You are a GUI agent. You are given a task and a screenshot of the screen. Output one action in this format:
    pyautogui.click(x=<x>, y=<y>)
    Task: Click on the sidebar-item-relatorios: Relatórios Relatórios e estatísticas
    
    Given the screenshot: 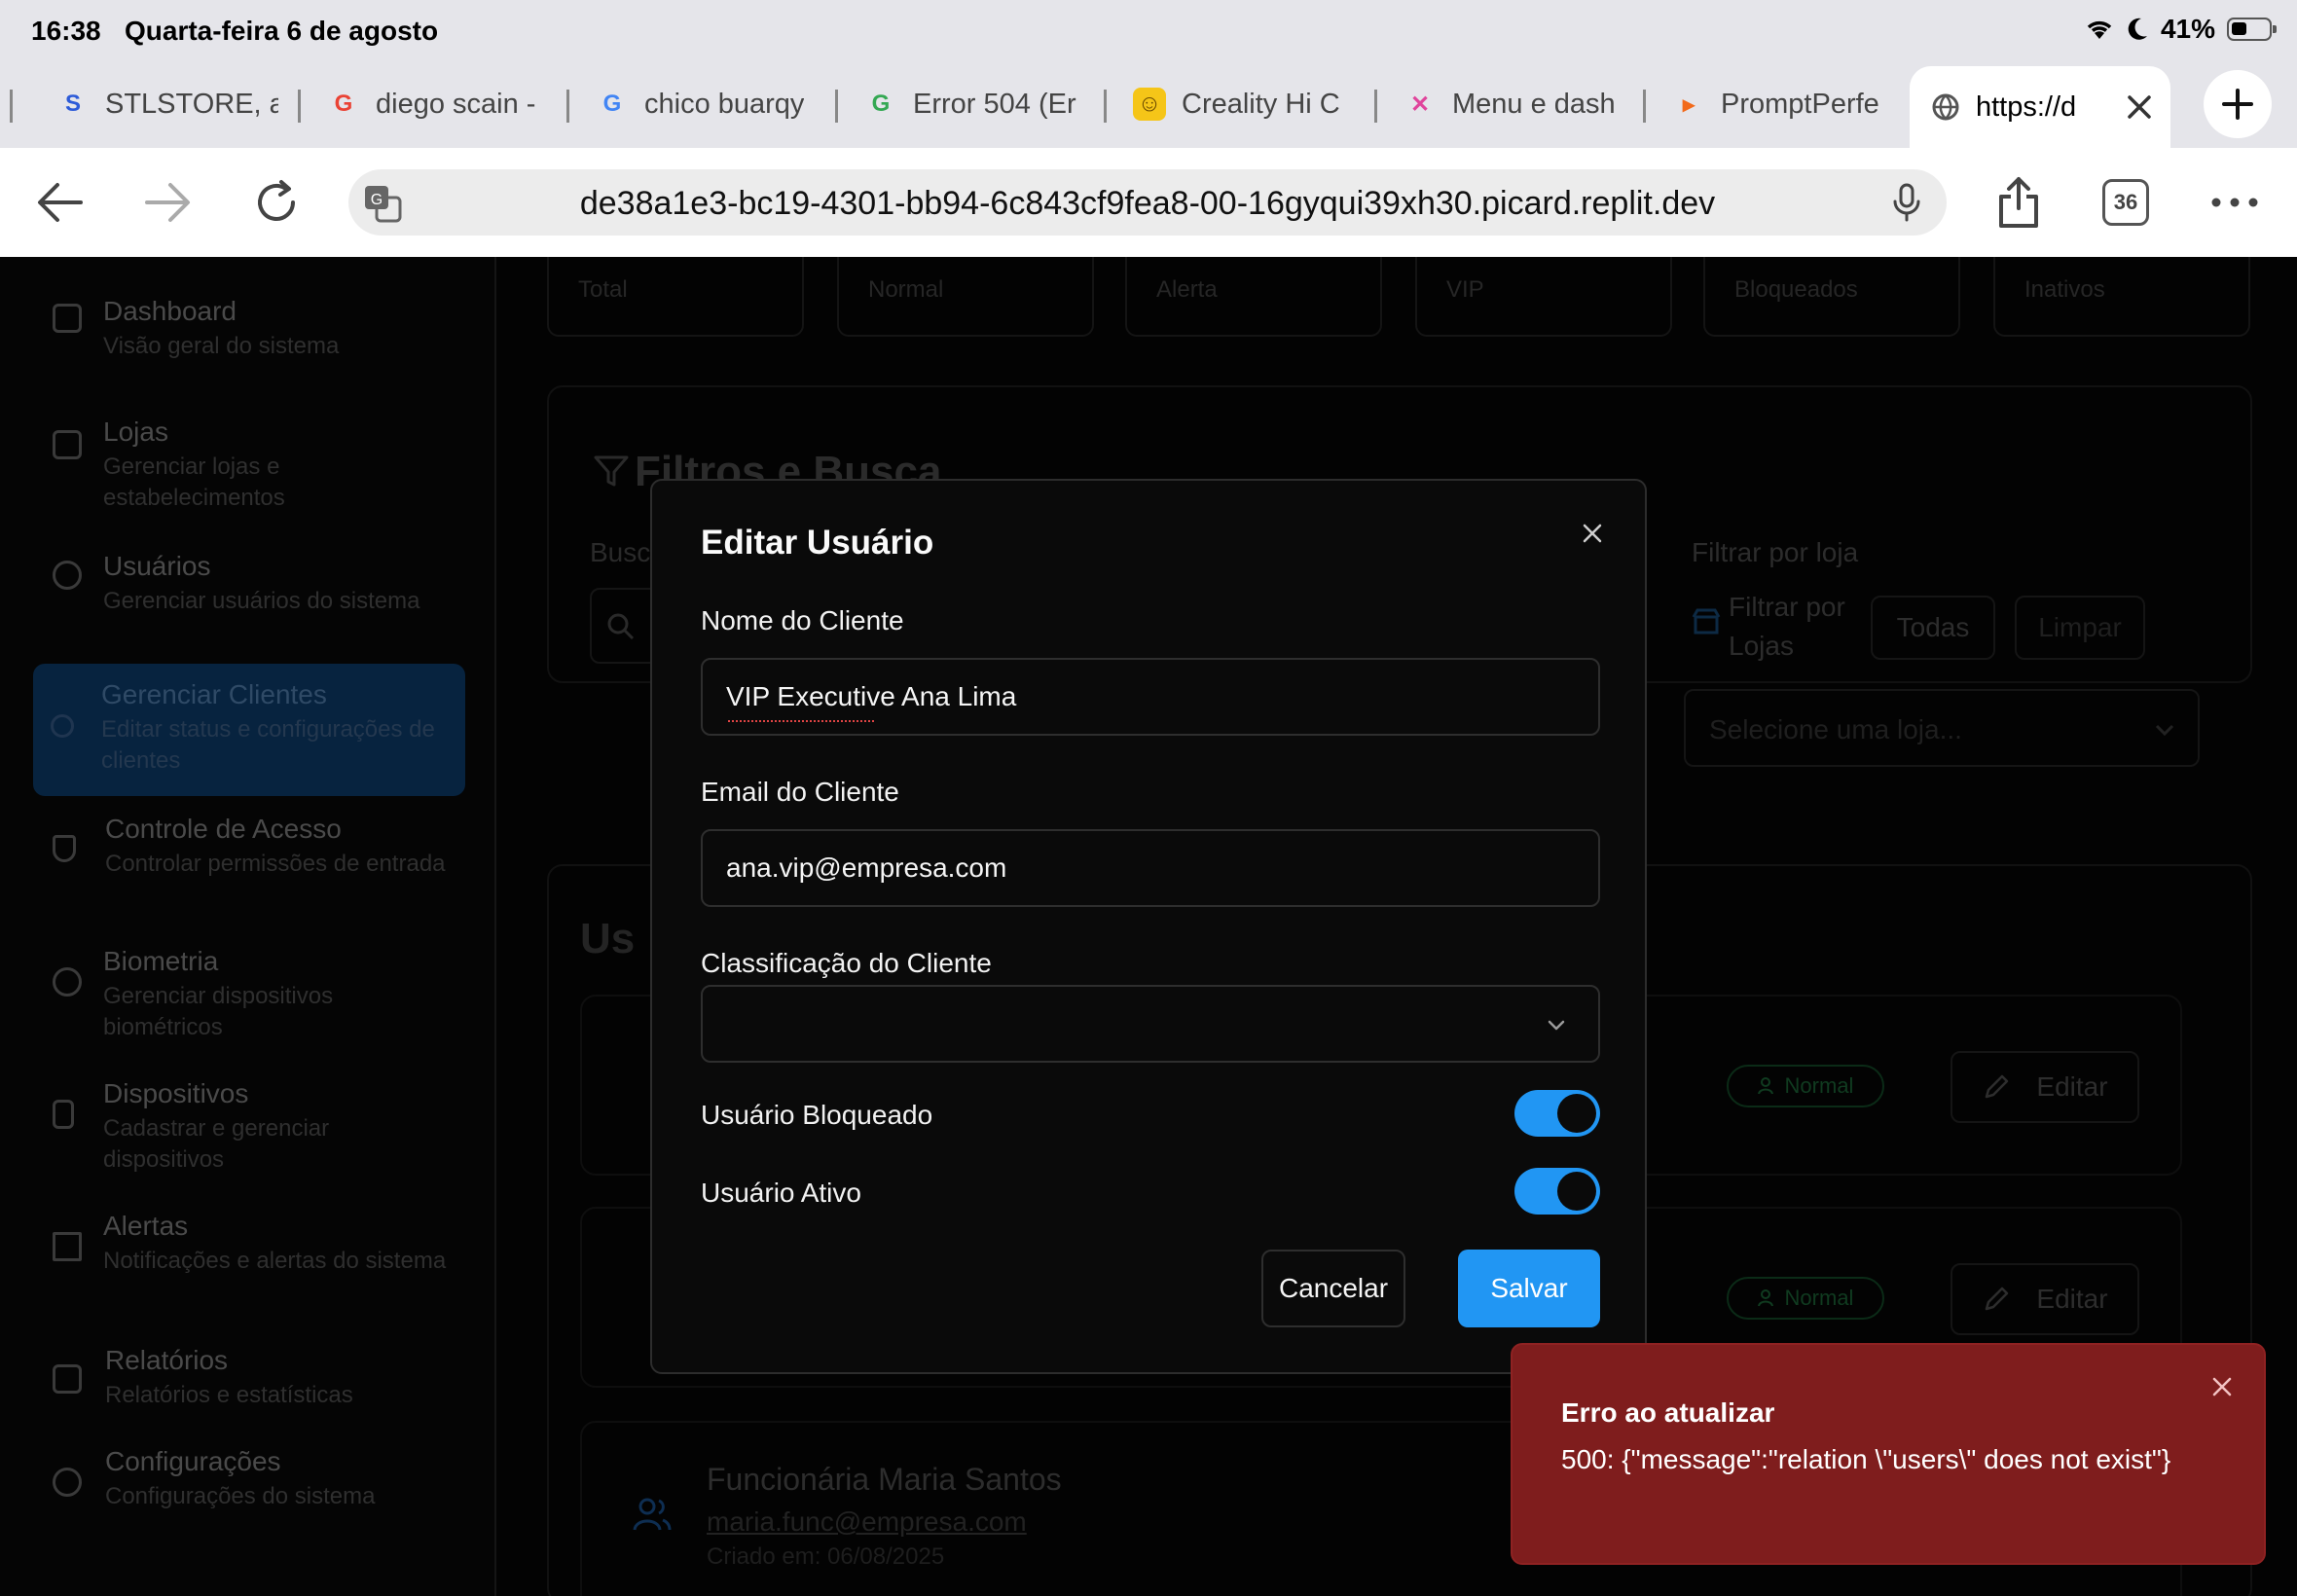 What is the action you would take?
    pyautogui.click(x=249, y=1379)
    